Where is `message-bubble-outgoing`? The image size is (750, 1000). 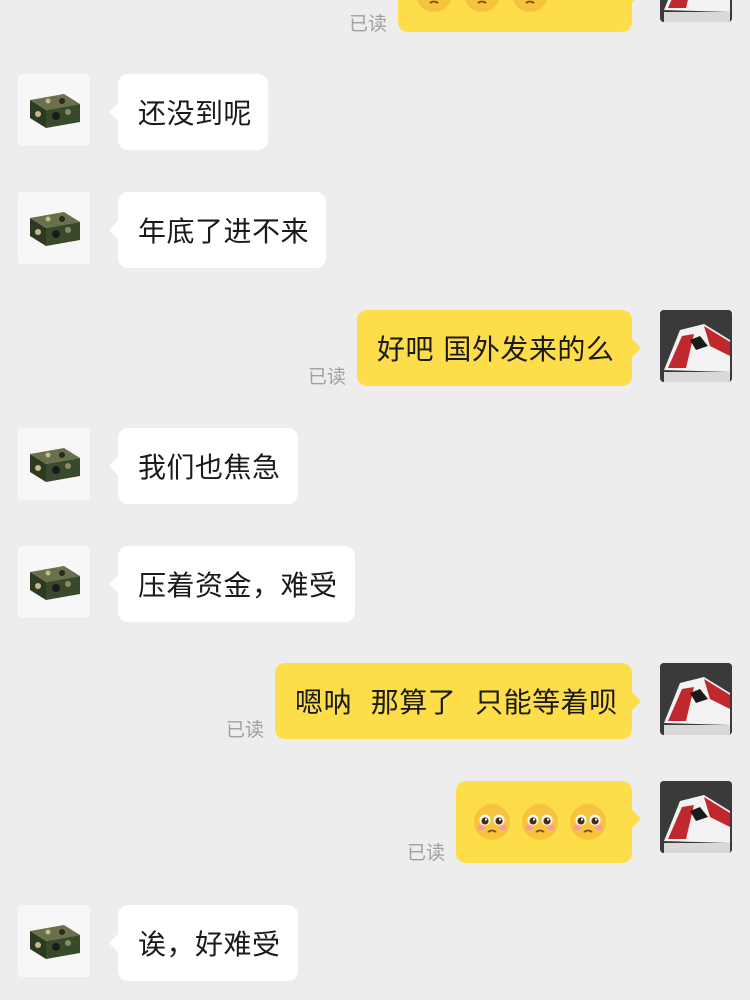 message-bubble-outgoing is located at coordinates (548, 822).